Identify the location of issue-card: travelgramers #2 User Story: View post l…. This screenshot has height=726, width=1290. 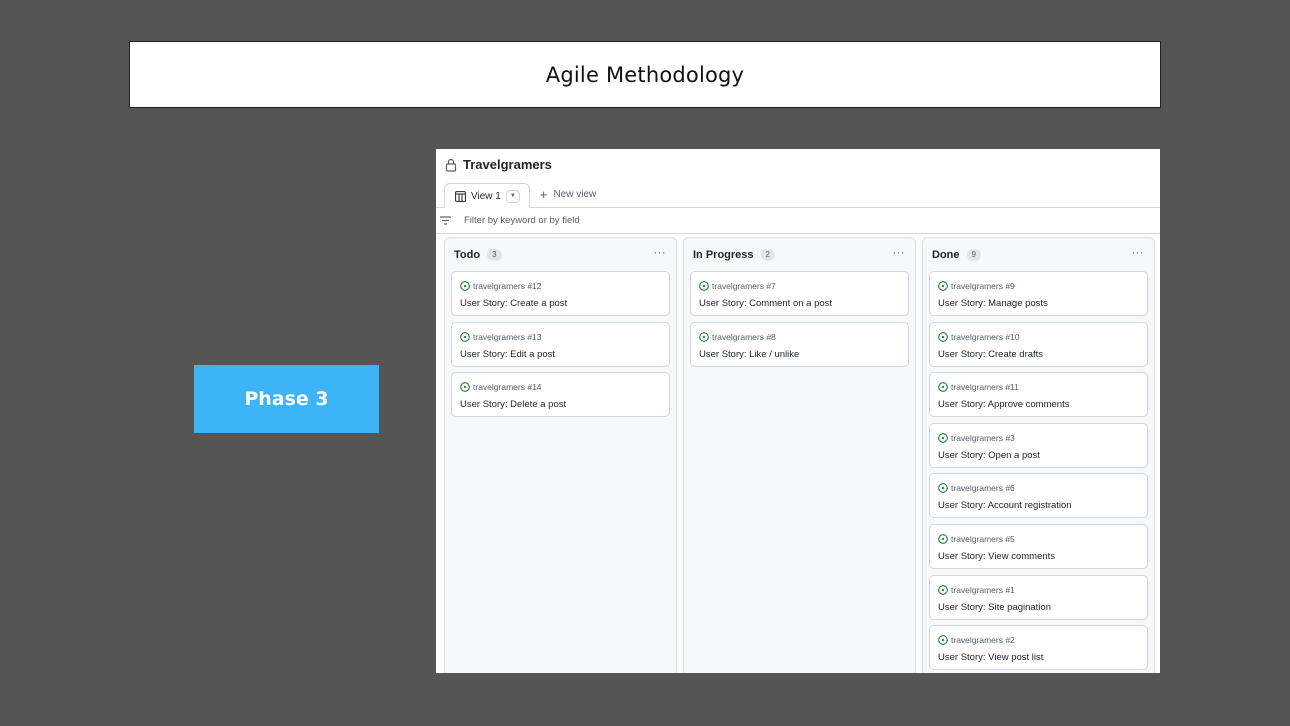
(1038, 648).